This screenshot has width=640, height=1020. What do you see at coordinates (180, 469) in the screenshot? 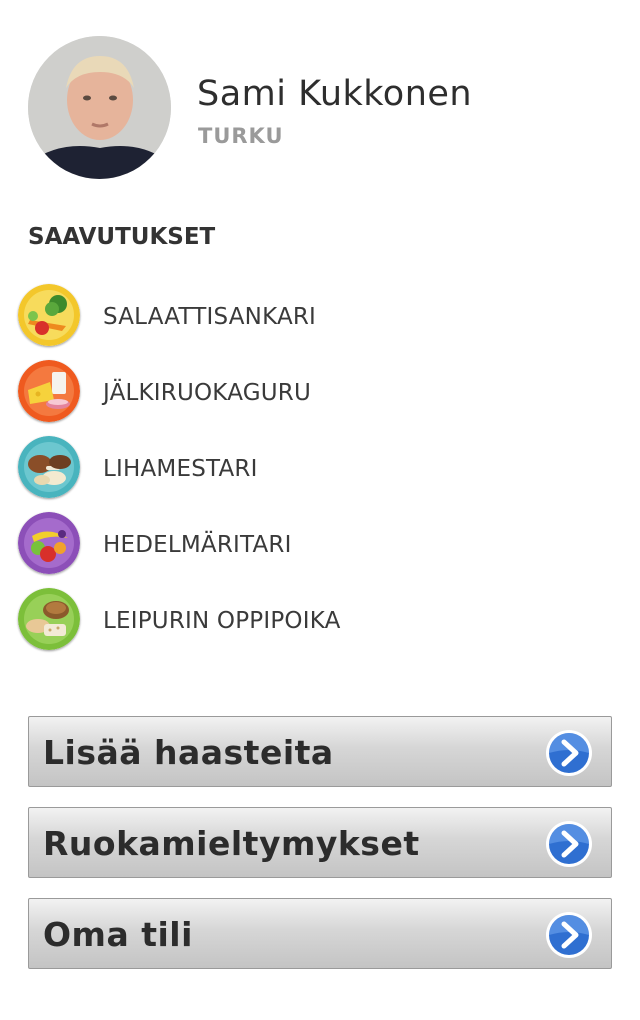
I see `achievement-label: LIHAMESTARI` at bounding box center [180, 469].